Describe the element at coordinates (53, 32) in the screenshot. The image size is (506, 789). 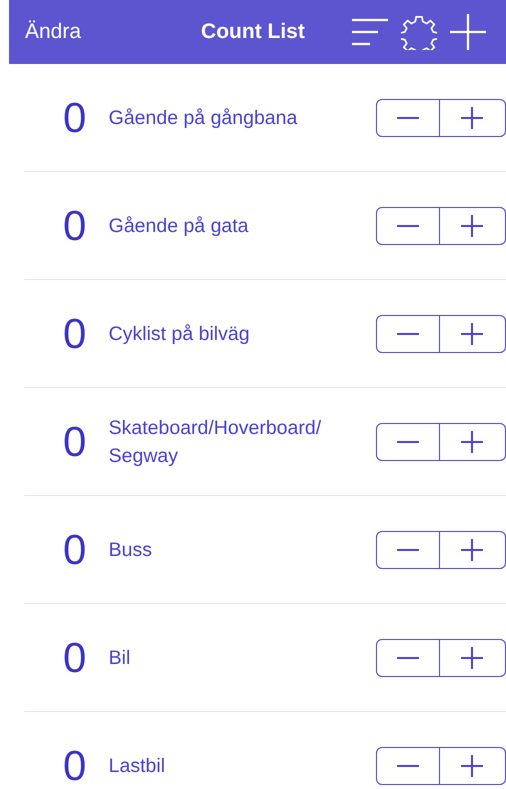
I see `edit-button: Ändra` at that location.